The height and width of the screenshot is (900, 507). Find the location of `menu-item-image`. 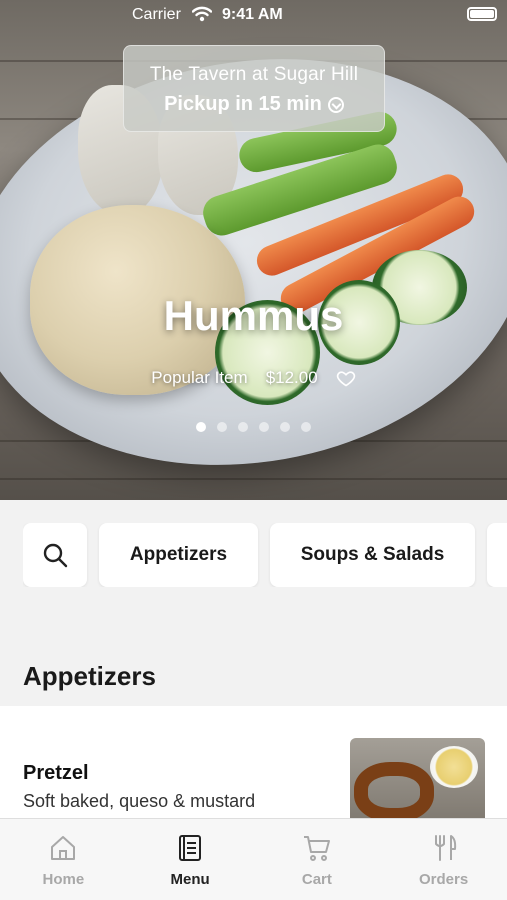

menu-item-image is located at coordinates (417, 782).